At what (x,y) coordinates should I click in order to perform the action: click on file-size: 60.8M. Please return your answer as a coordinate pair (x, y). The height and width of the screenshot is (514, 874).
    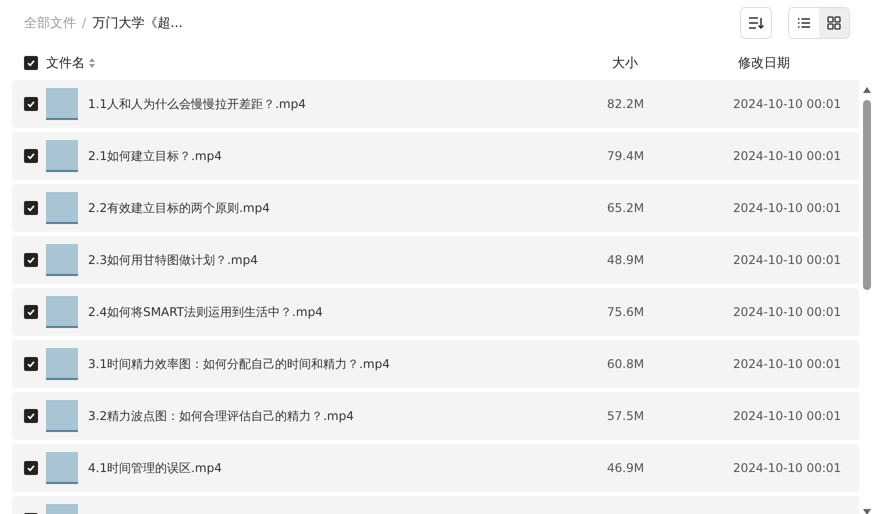
    Looking at the image, I should click on (626, 364).